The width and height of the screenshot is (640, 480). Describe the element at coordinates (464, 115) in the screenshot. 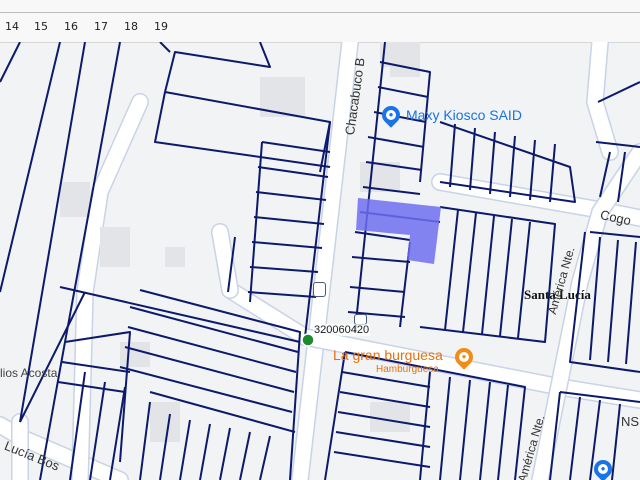

I see `poi-label-kiosco: Maxy Kiosco SAID` at that location.